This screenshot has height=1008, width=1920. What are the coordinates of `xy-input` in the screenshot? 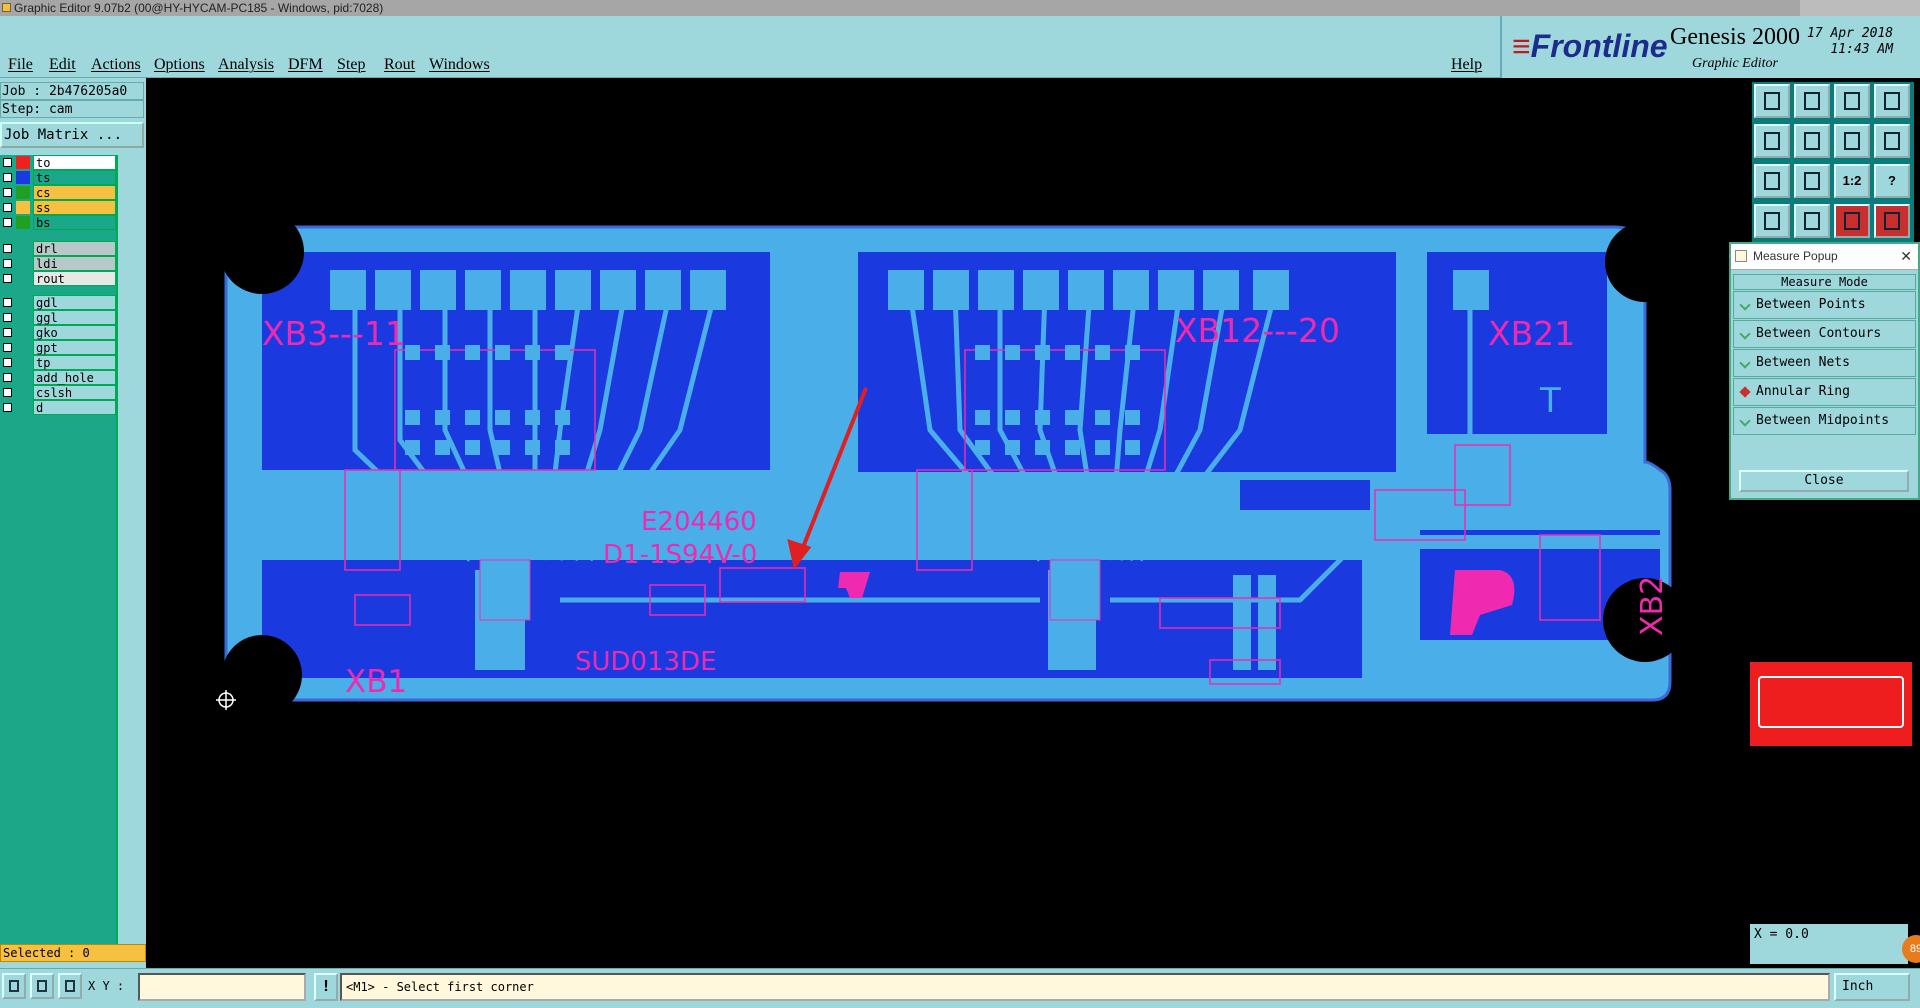 It's located at (222, 987).